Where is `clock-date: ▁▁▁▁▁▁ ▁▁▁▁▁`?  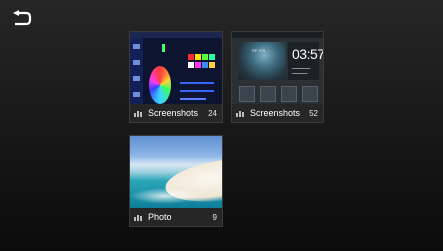
clock-date: ▁▁▁▁▁▁ ▁▁▁▁▁ is located at coordinates (301, 69).